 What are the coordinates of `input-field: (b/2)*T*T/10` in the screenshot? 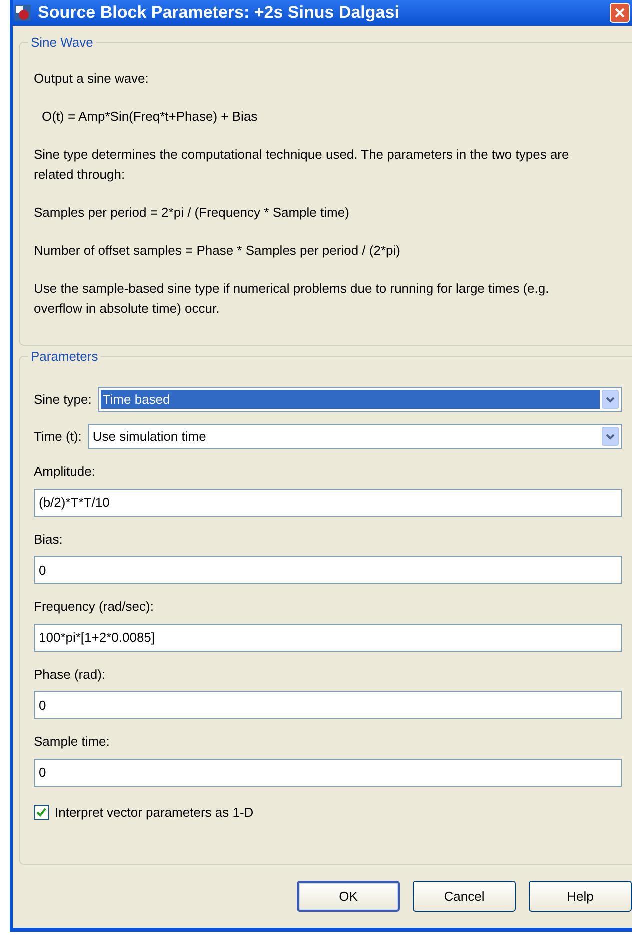 It's located at (328, 502).